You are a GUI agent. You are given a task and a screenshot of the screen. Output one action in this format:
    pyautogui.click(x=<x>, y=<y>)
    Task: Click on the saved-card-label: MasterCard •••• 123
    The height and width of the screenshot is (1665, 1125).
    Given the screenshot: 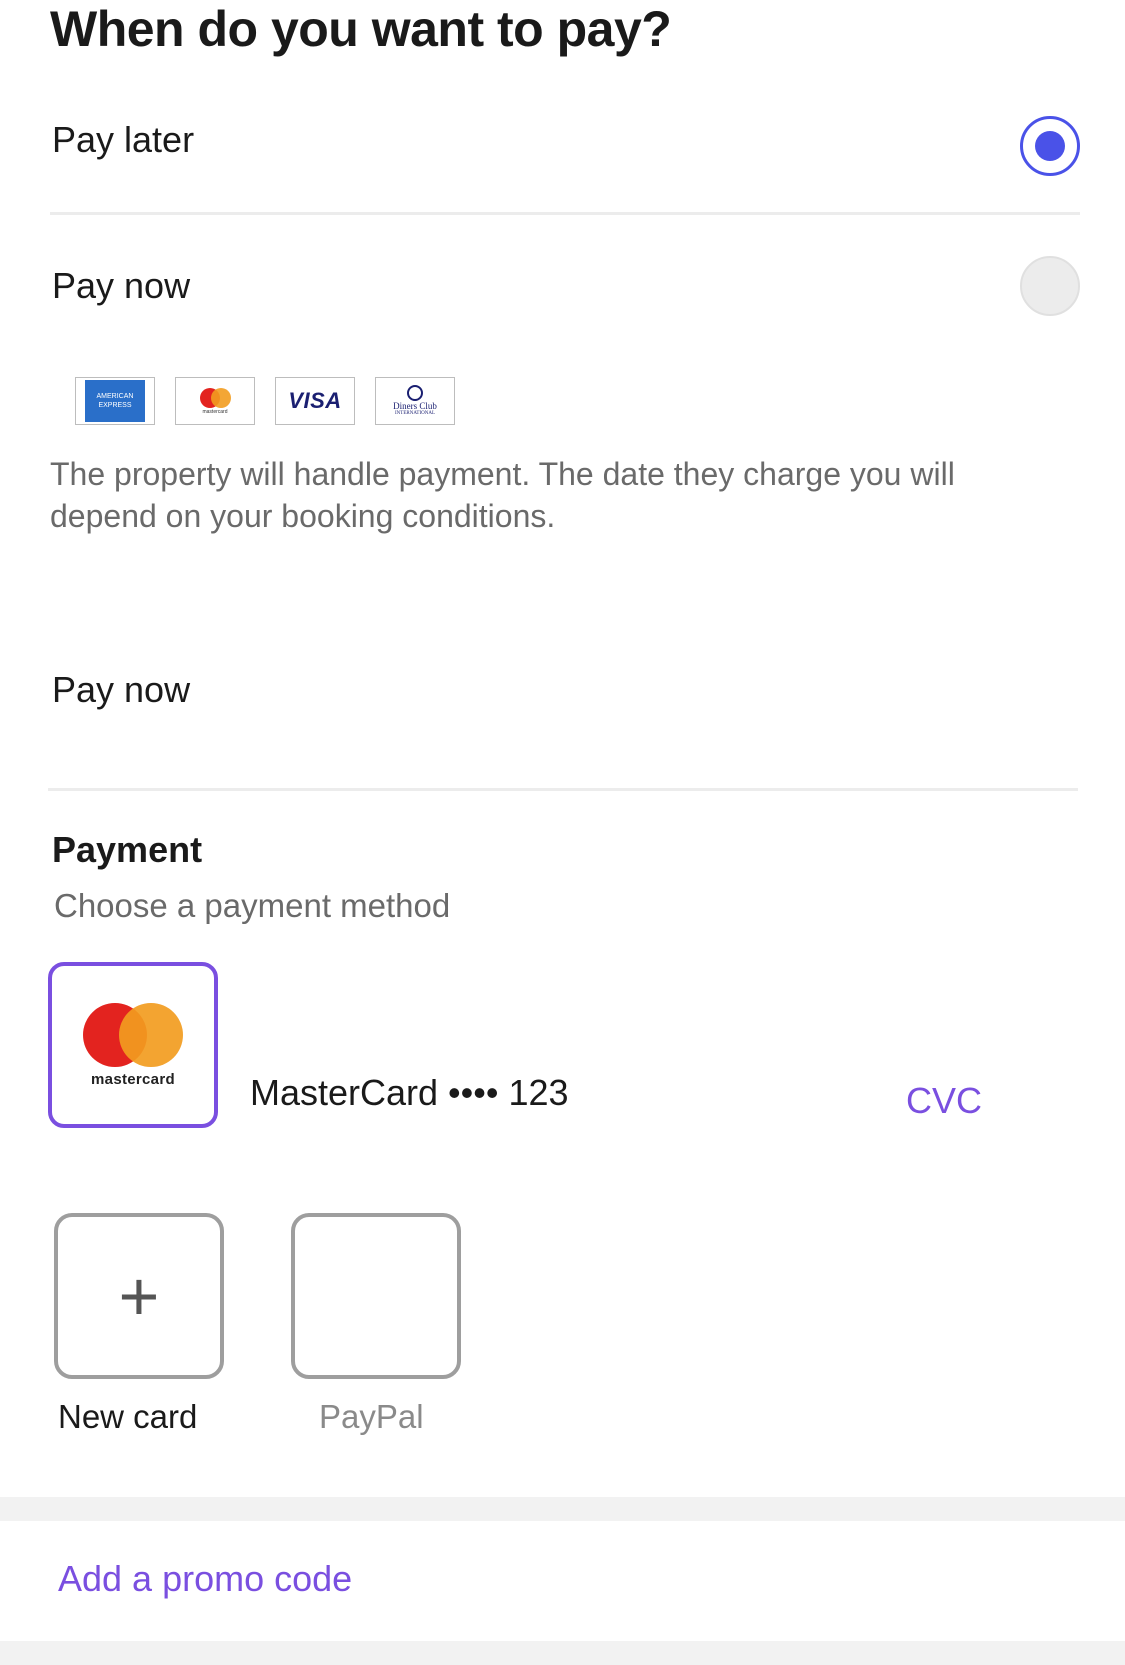 What is the action you would take?
    pyautogui.click(x=409, y=1092)
    